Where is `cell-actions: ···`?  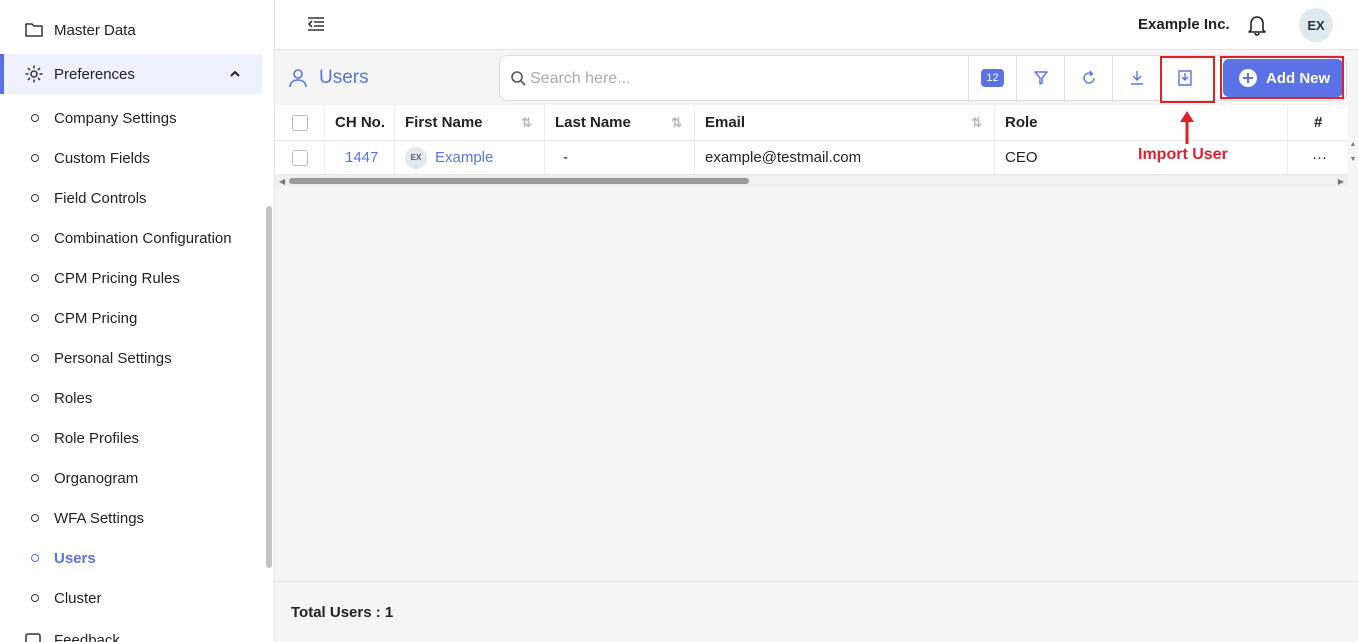
cell-actions: ··· is located at coordinates (1318, 157).